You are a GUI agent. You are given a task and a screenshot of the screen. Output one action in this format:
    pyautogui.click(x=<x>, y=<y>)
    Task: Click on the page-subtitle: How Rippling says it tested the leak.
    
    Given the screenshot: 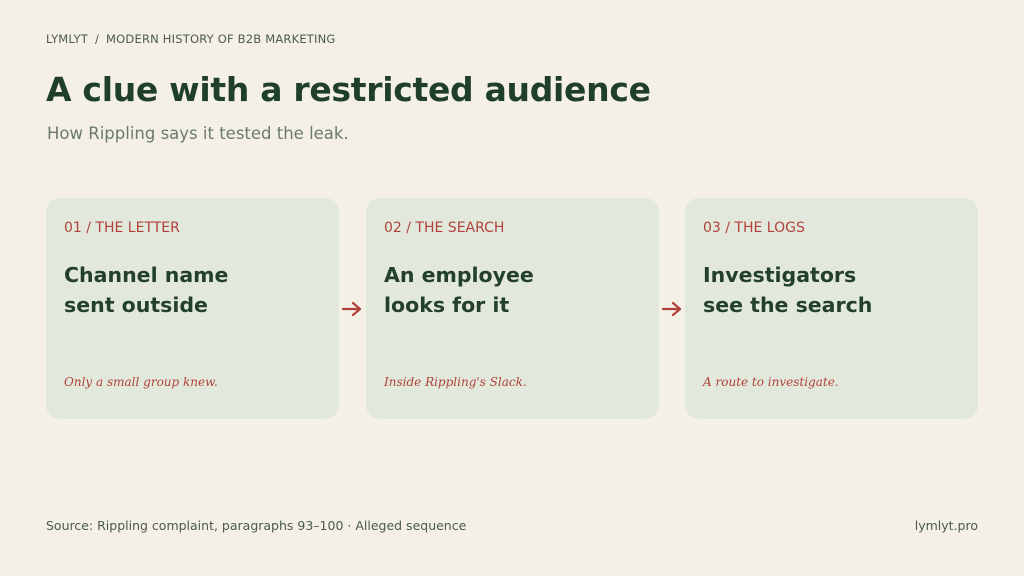 What is the action you would take?
    pyautogui.click(x=198, y=133)
    